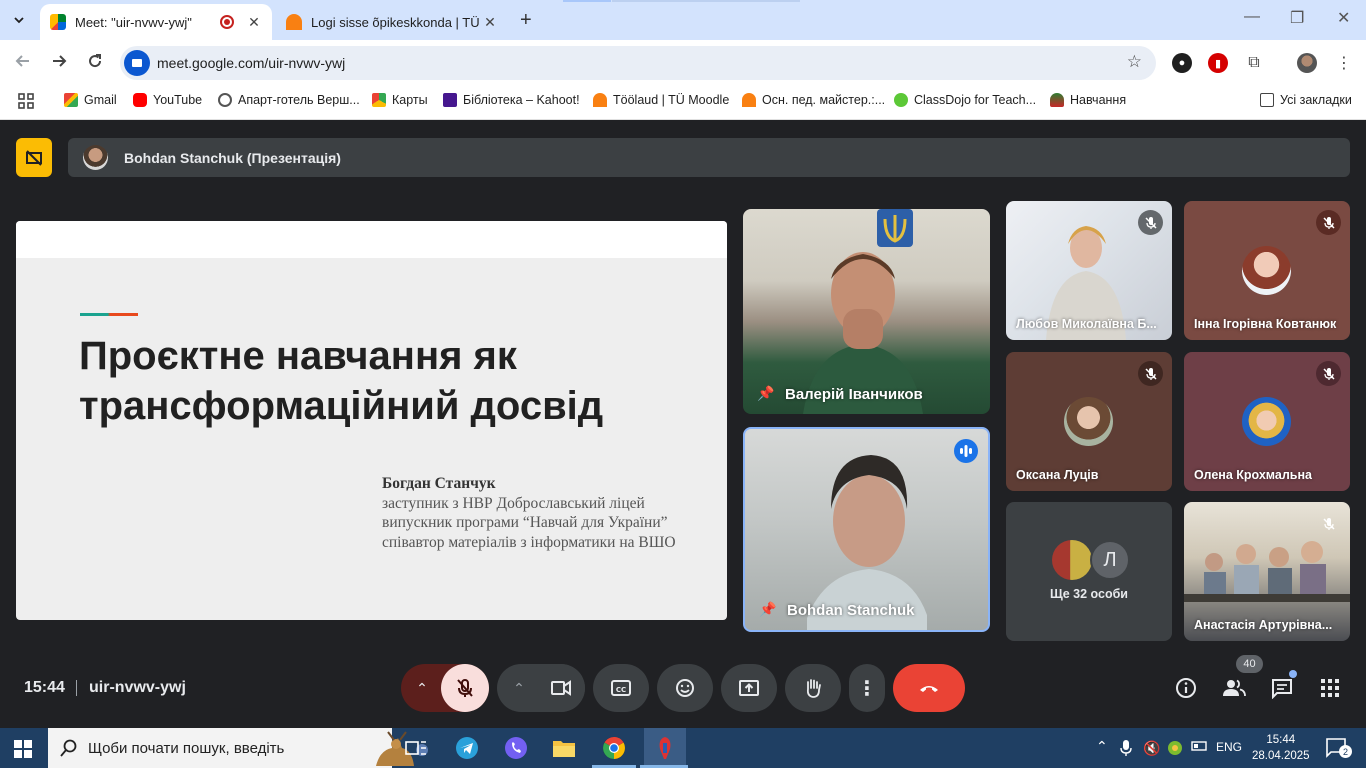  I want to click on onedrive-tray-icon, so click(1175, 749).